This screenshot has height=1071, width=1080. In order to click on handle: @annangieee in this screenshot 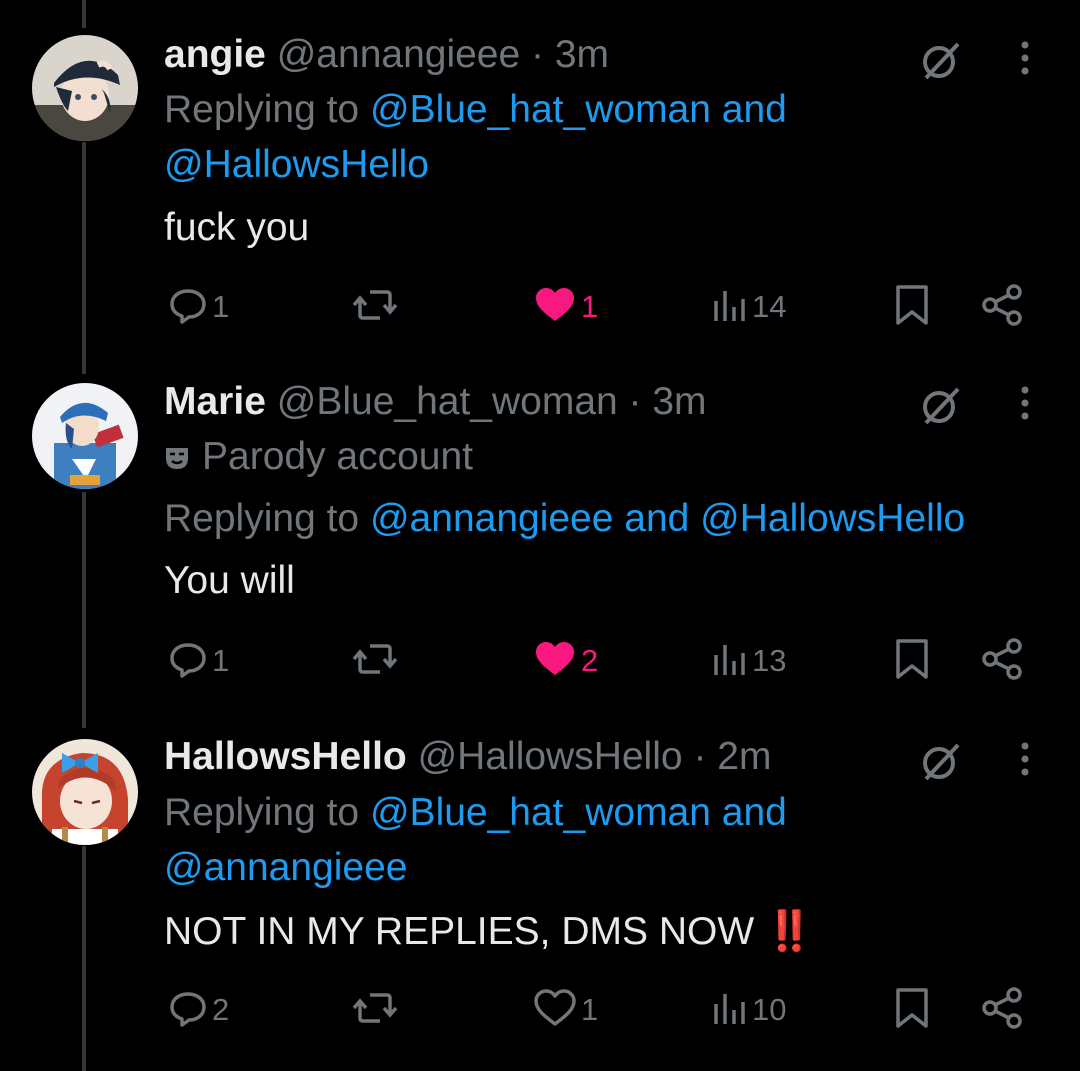, I will do `click(398, 54)`.